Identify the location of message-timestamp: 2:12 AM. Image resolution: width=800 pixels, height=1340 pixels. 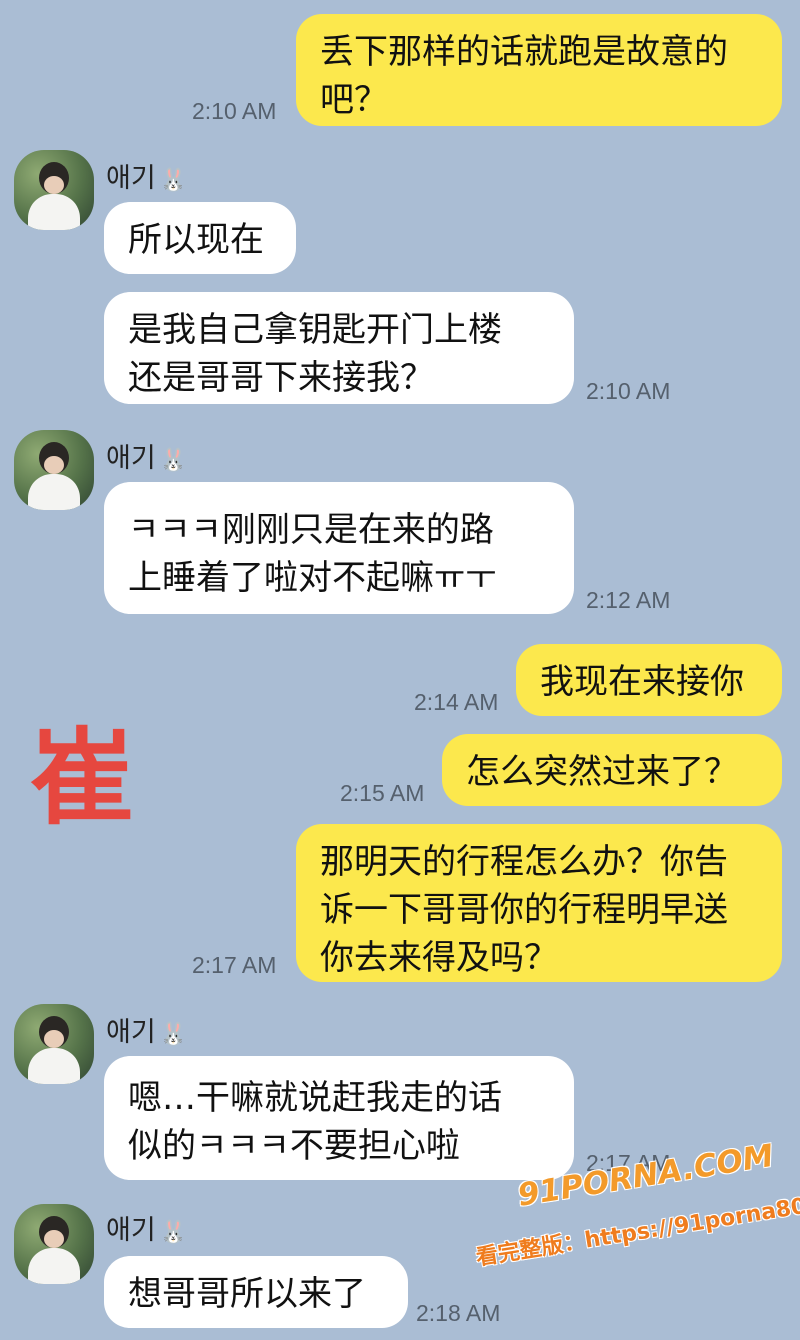
(628, 600).